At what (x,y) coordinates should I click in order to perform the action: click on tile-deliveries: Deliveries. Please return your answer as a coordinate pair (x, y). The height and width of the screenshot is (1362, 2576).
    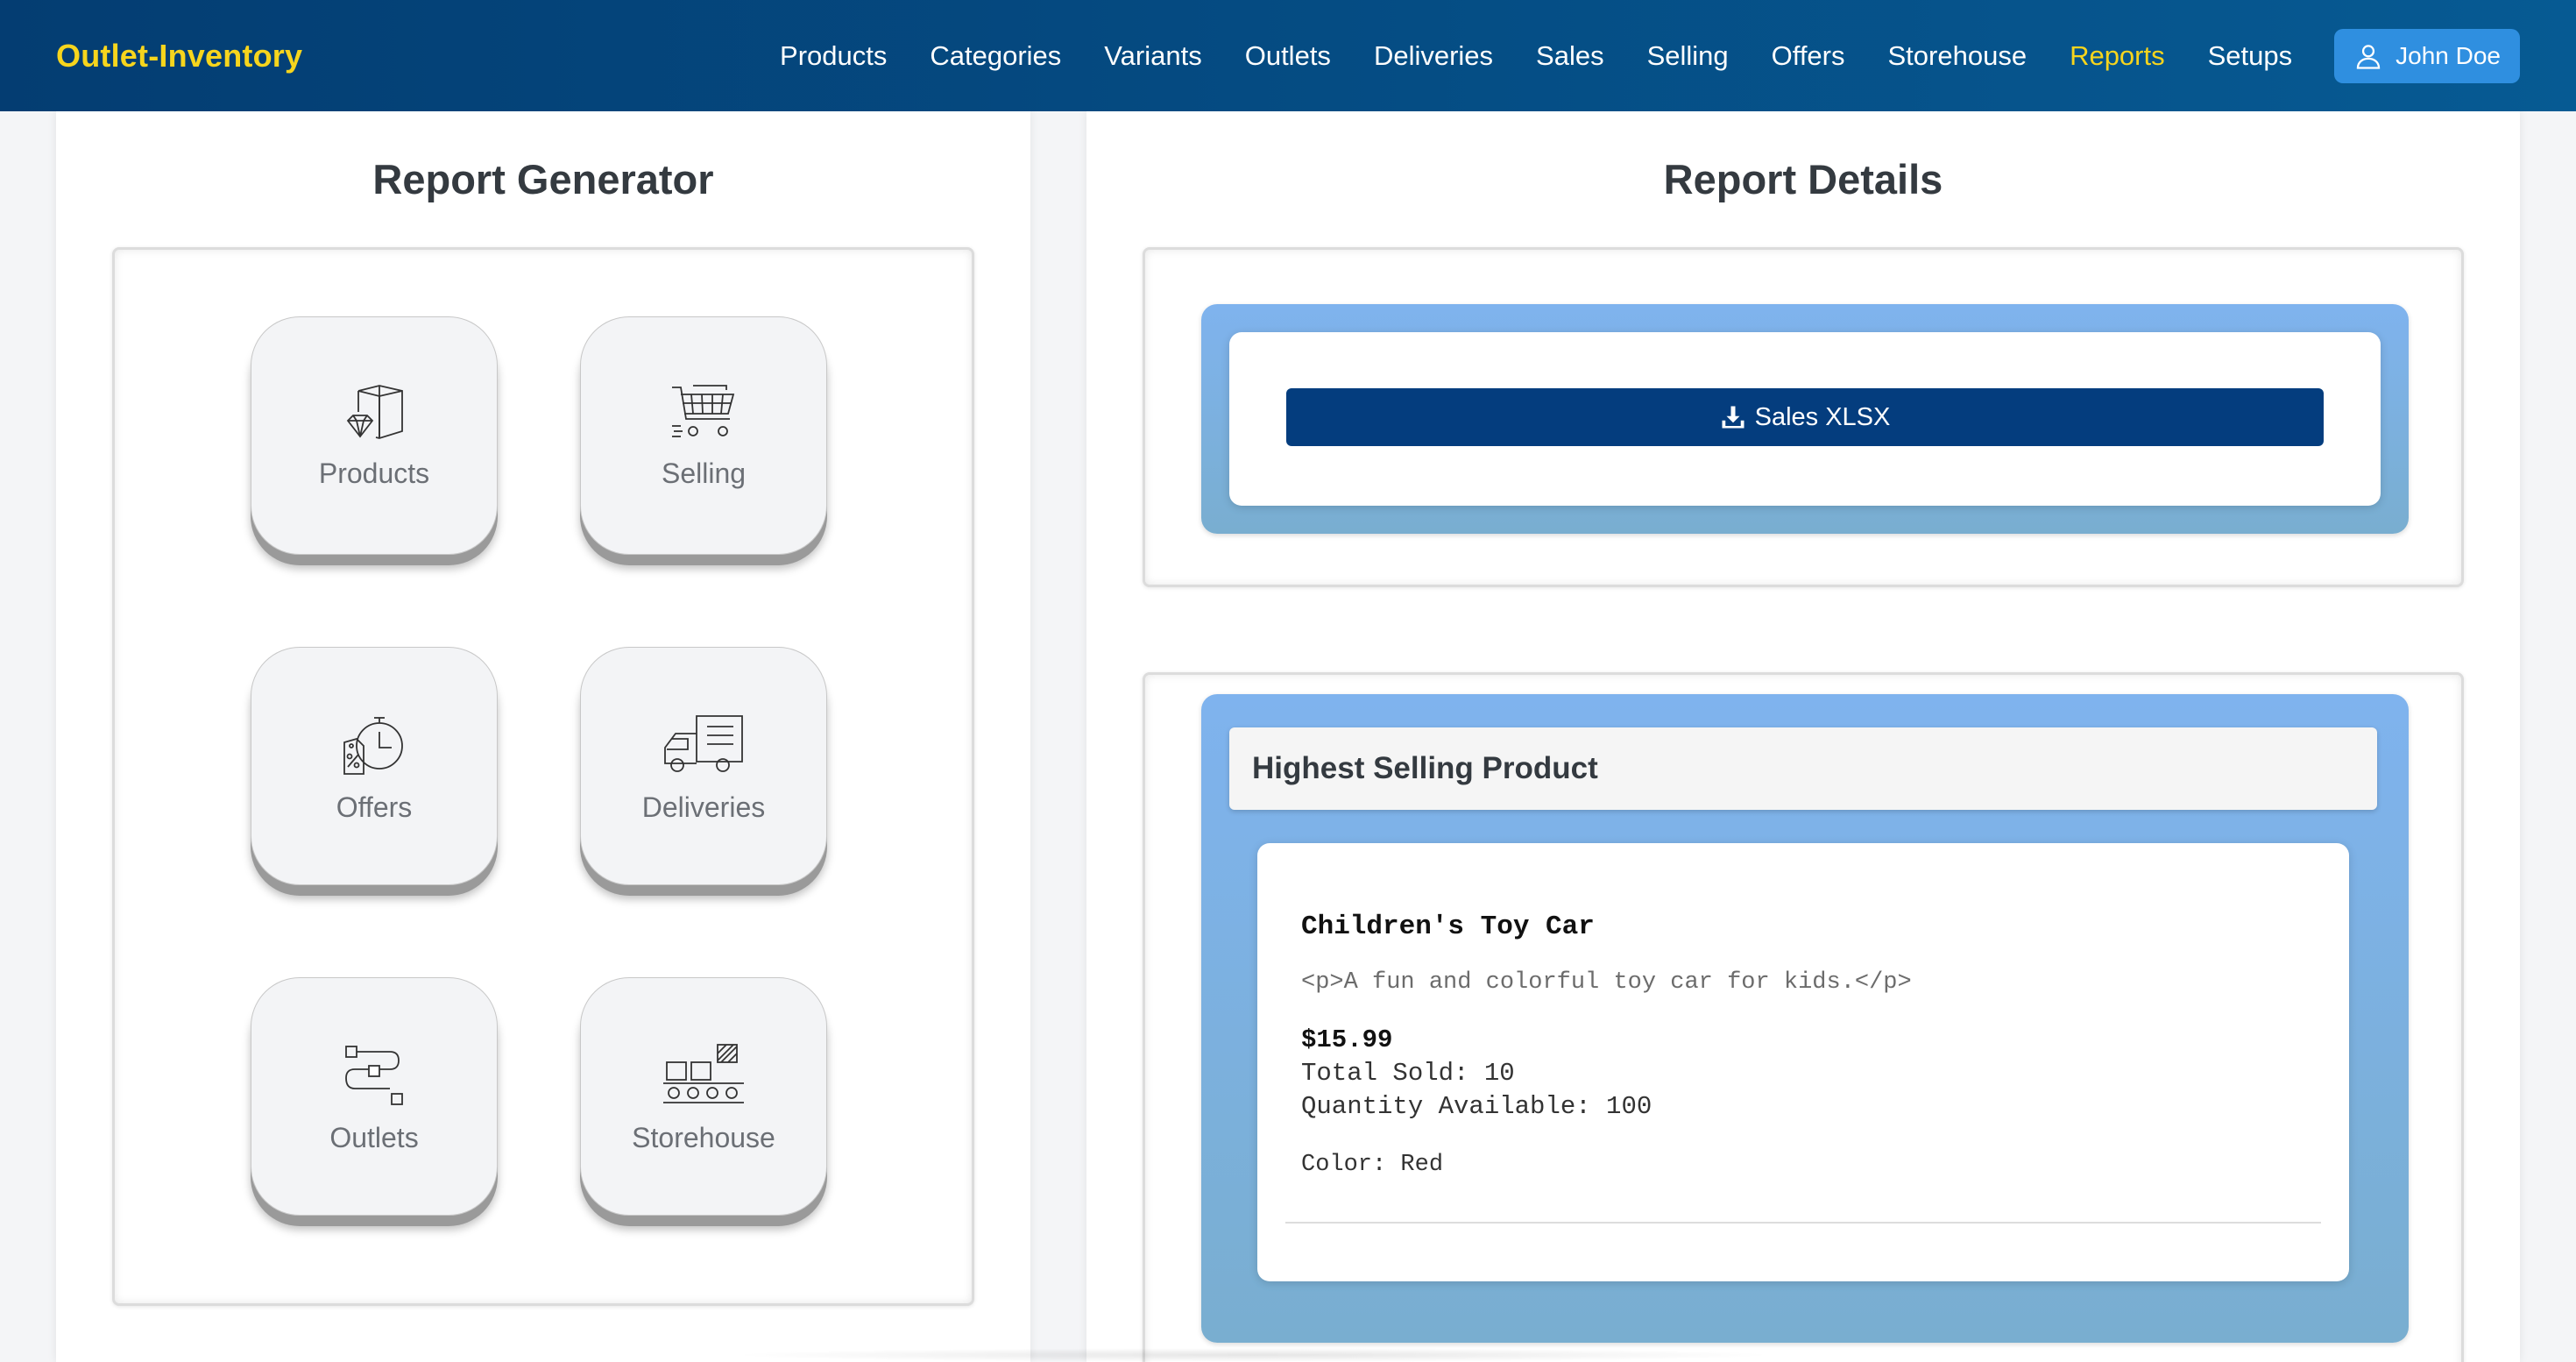
    Looking at the image, I should click on (703, 766).